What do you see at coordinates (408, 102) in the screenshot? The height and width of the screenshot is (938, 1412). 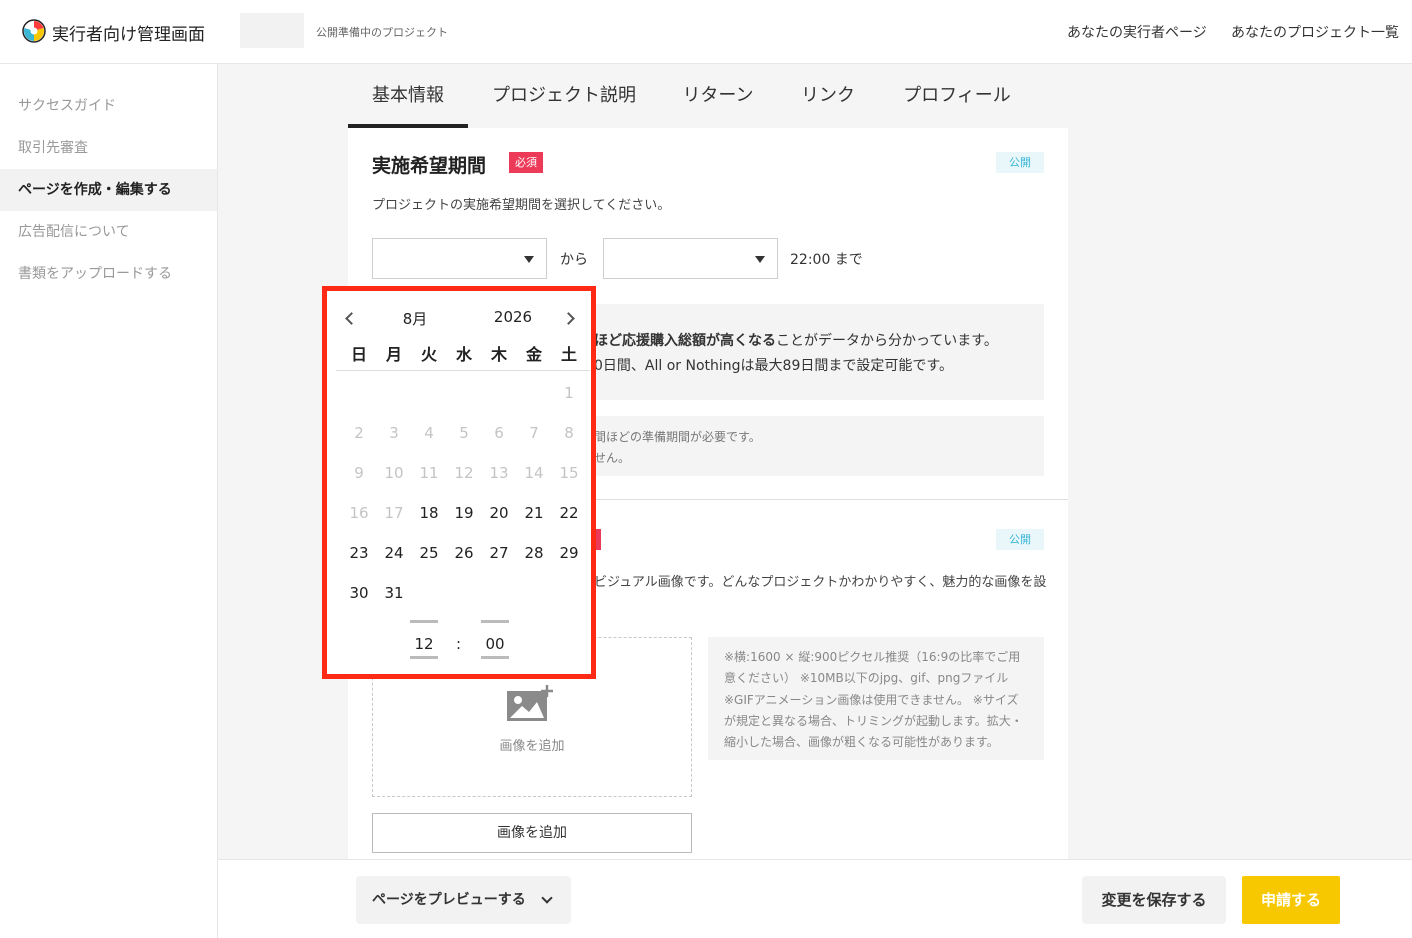 I see `tab-basic-info: 基本情報` at bounding box center [408, 102].